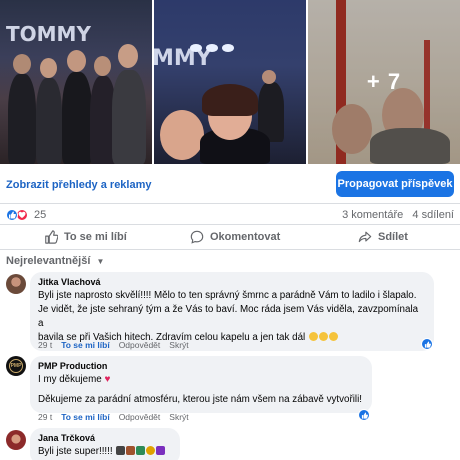  I want to click on trophy-emoji-icon, so click(151, 450).